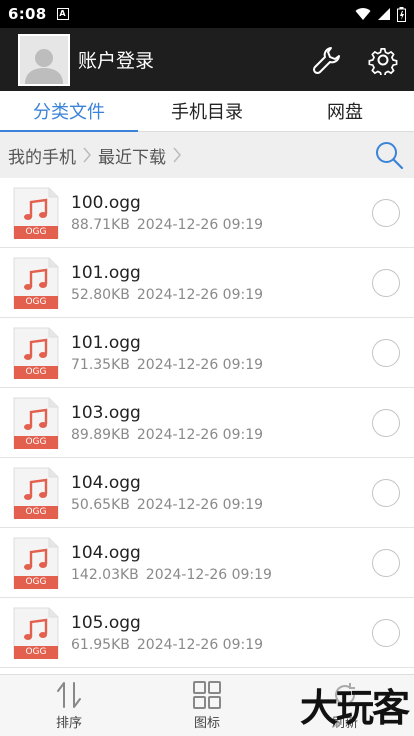  Describe the element at coordinates (68, 723) in the screenshot. I see `sort-label: 排序` at that location.